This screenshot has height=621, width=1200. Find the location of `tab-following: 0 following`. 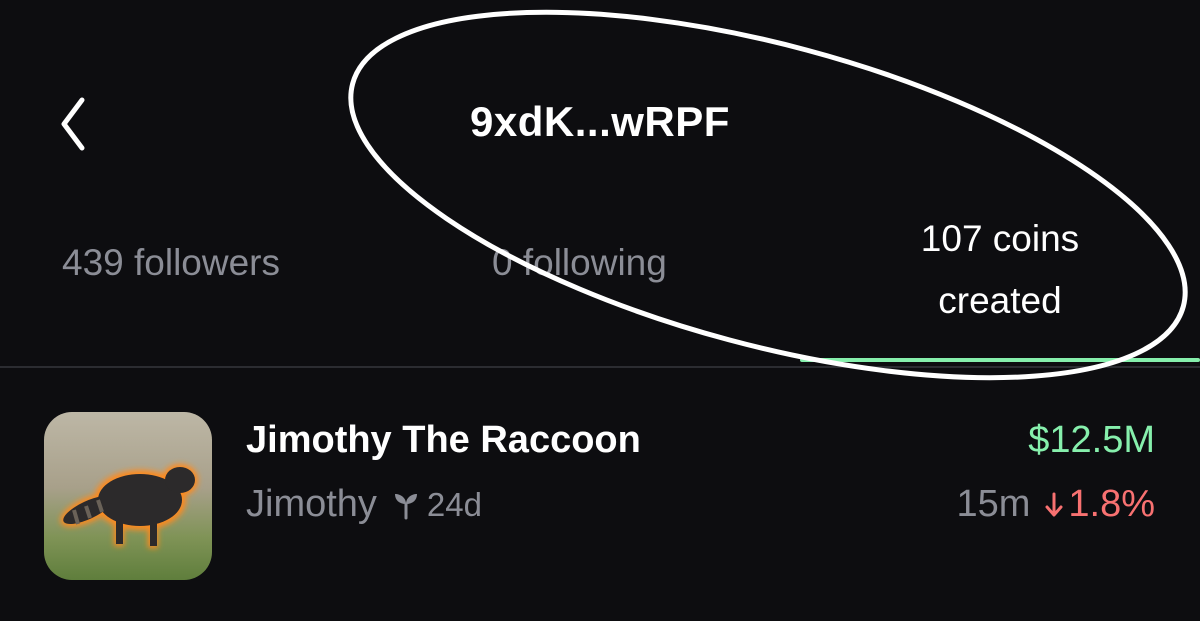

tab-following: 0 following is located at coordinates (579, 263).